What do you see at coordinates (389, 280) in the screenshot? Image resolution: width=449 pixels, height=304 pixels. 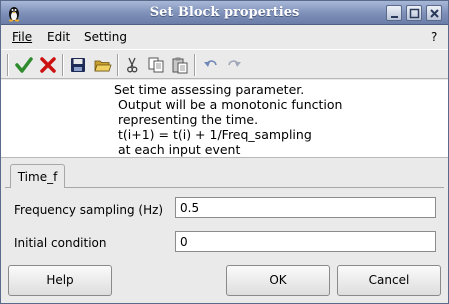 I see `cancel-button: Cancel` at bounding box center [389, 280].